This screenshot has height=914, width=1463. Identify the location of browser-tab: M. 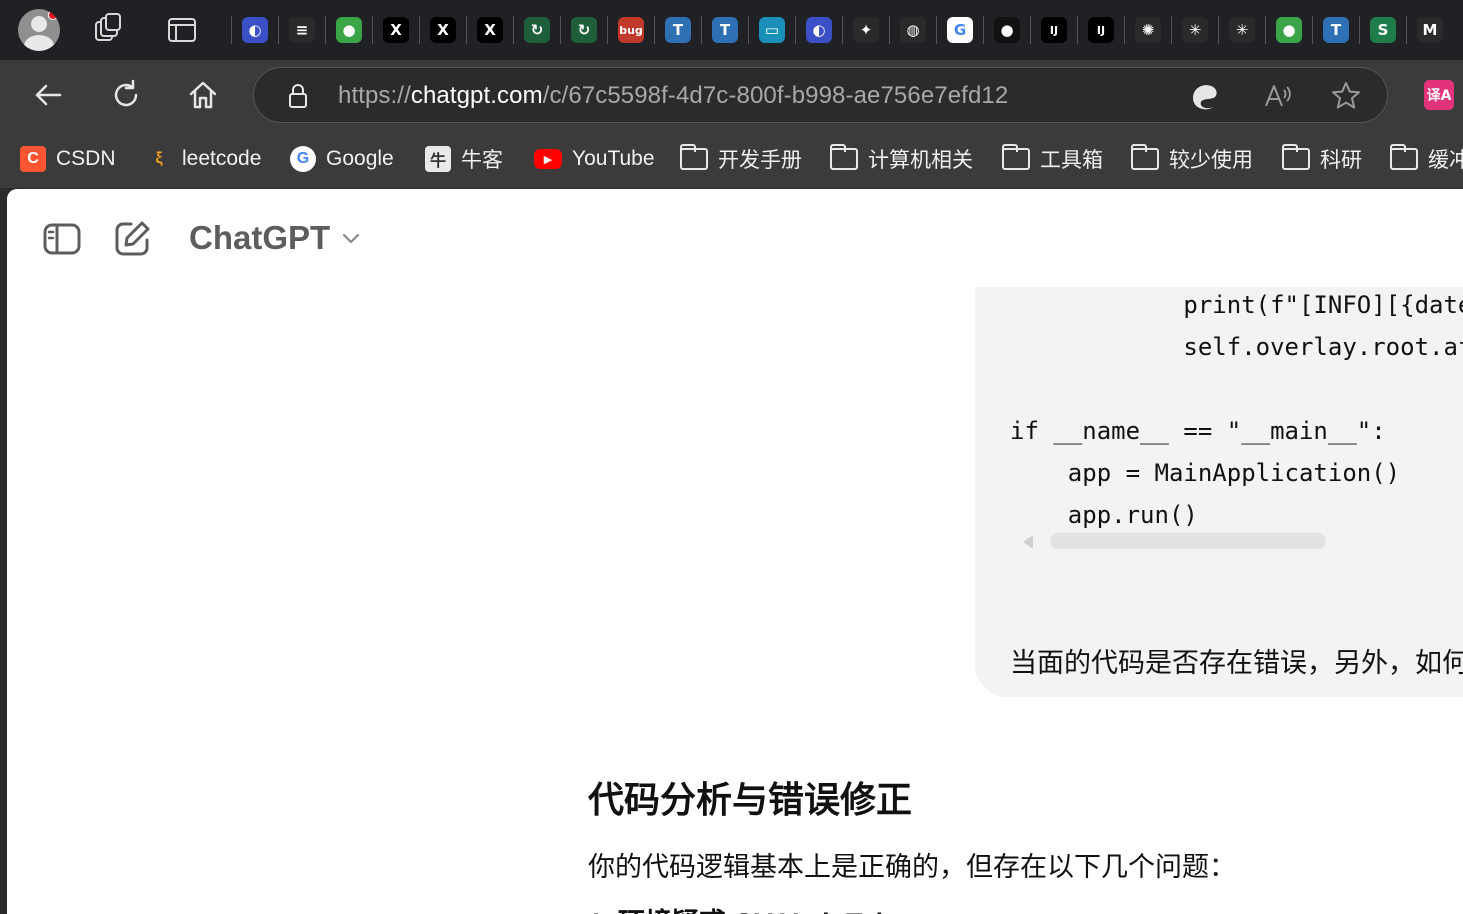
(1430, 30).